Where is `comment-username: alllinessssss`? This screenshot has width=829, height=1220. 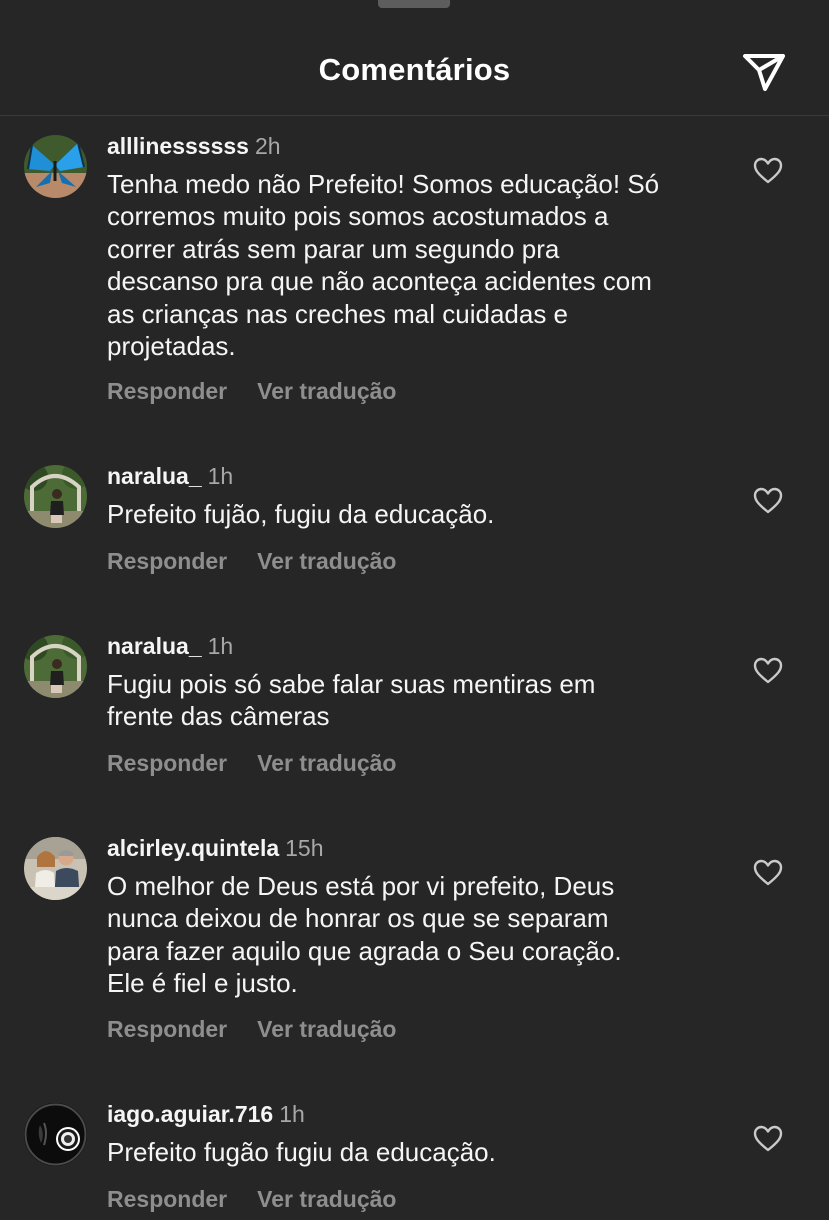 comment-username: alllinessssss is located at coordinates (178, 146).